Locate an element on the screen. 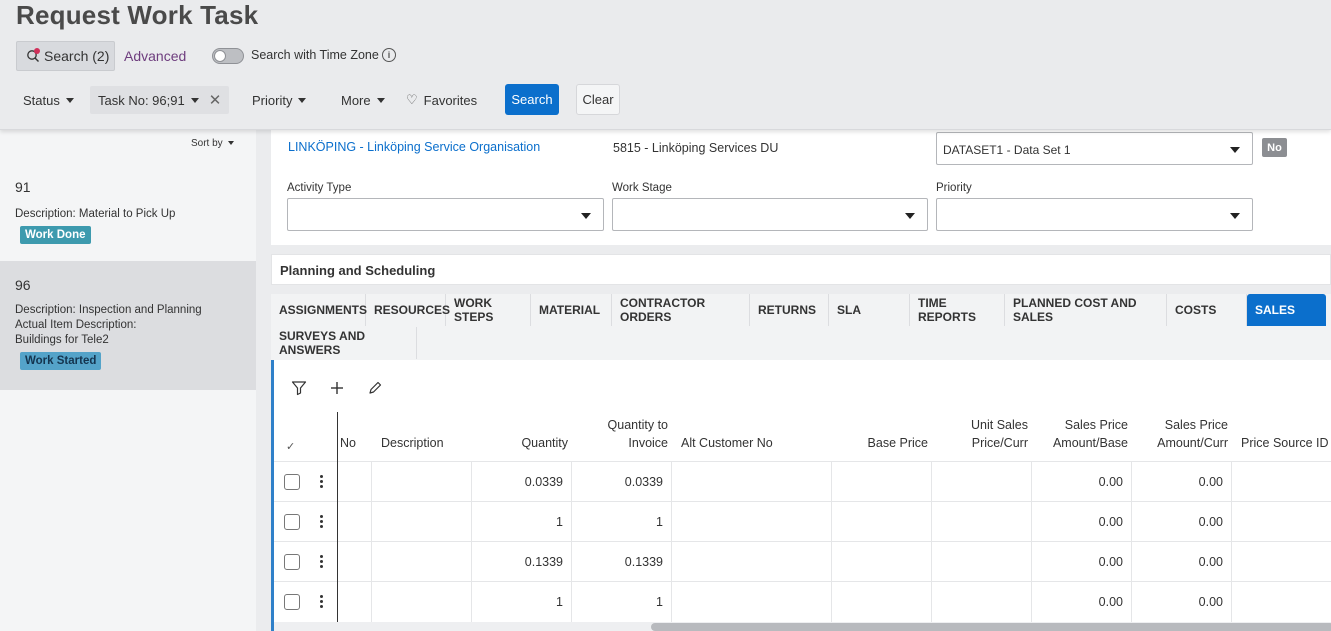  table-row: 0.1339 0.1339 0.00 0.00 is located at coordinates (802, 561).